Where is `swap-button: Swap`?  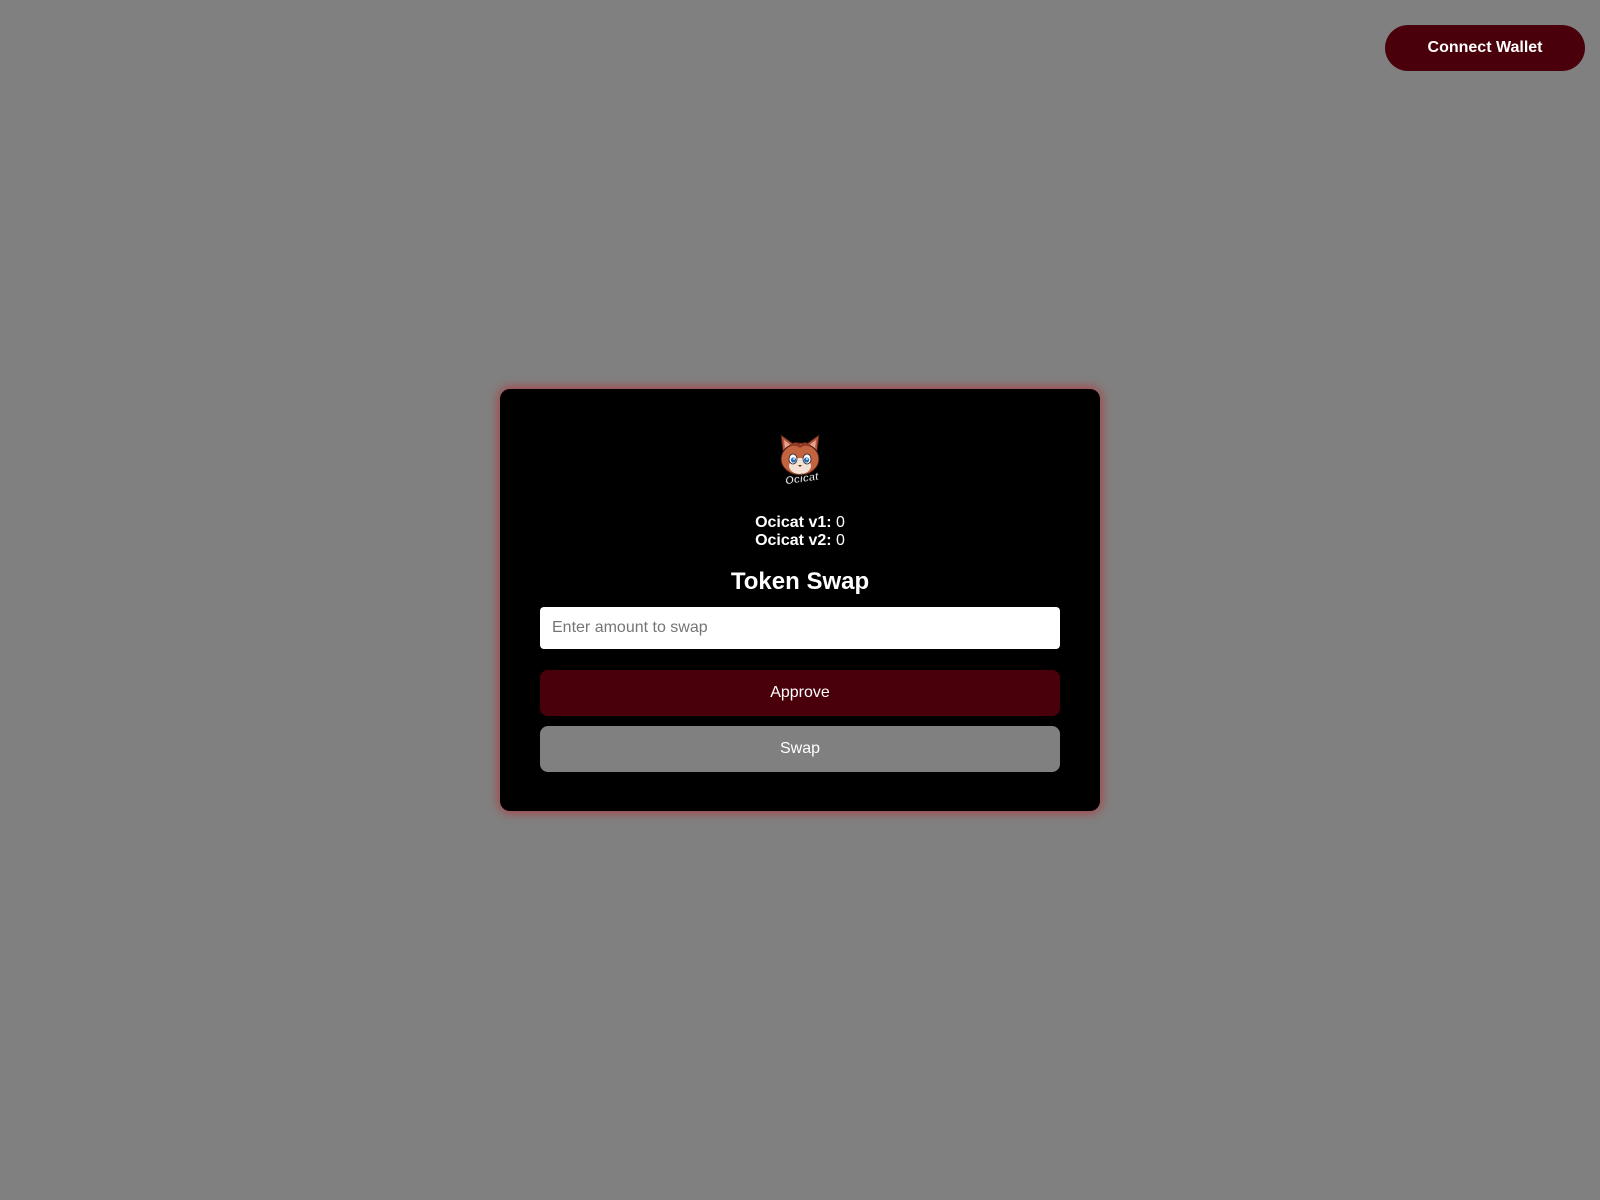
swap-button: Swap is located at coordinates (800, 749).